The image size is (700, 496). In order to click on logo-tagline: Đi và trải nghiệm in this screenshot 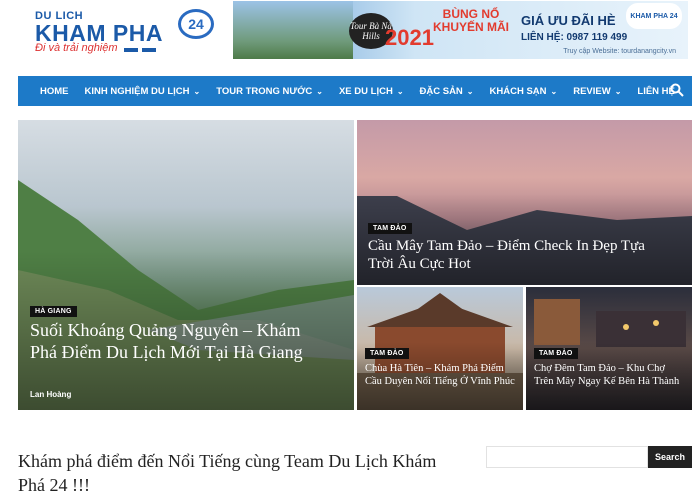, I will do `click(76, 48)`.